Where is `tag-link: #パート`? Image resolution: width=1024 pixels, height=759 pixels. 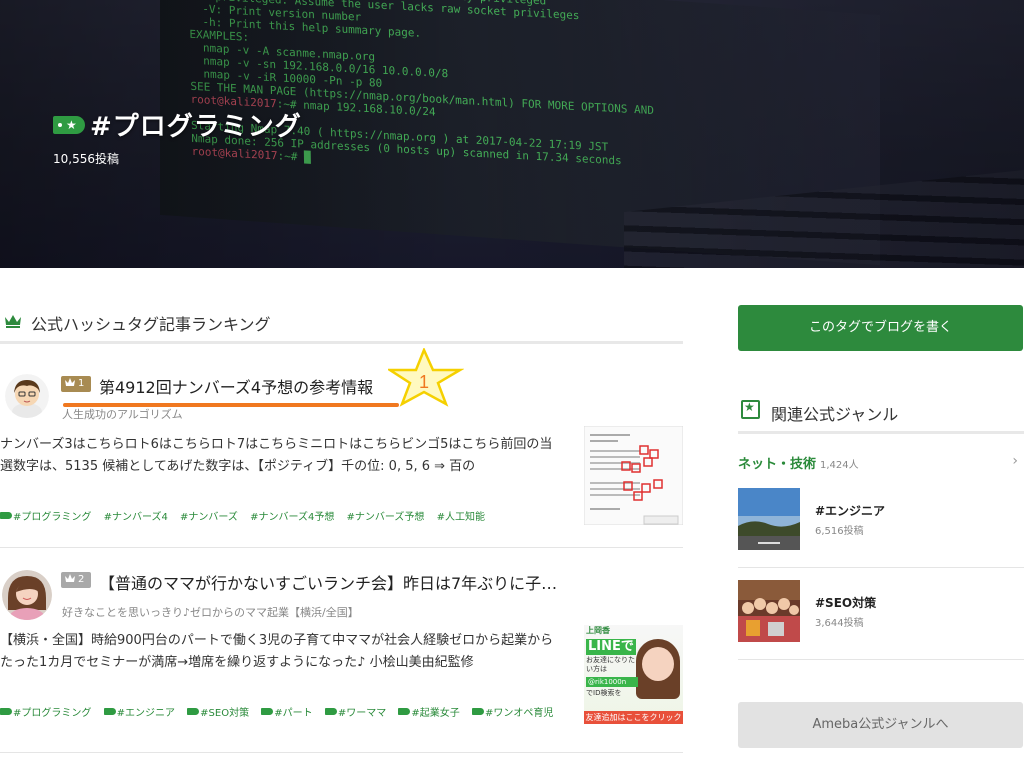
tag-link: #パート is located at coordinates (287, 713).